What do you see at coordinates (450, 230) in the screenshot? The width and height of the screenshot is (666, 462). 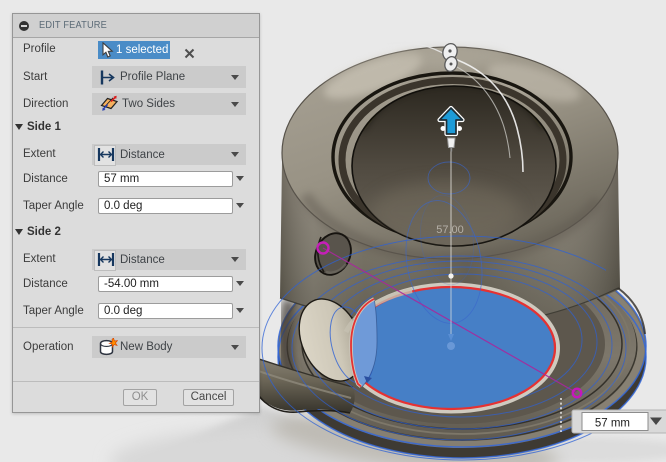 I see `svg-text: 57.00` at bounding box center [450, 230].